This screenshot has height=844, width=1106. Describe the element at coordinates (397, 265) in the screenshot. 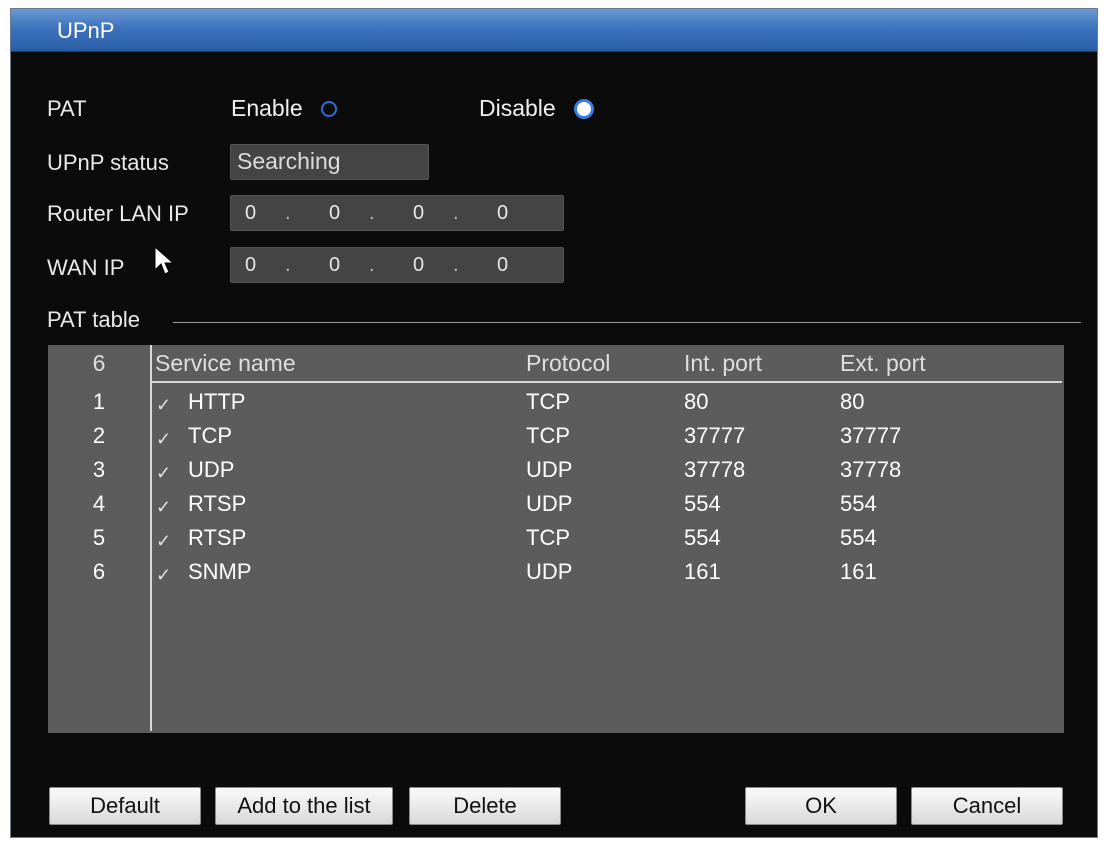

I see `wan-ip-input: 0 . 0 . 0 . 0` at that location.